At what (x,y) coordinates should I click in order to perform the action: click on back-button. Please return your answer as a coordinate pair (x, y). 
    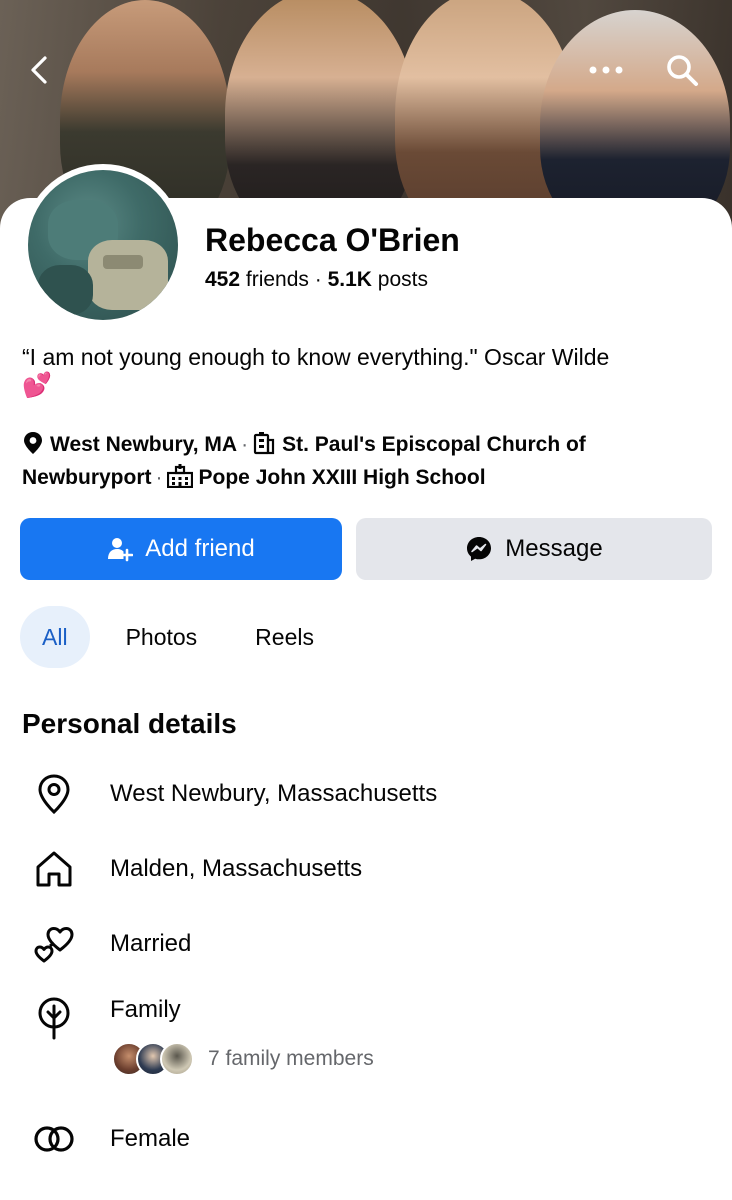
    Looking at the image, I should click on (40, 70).